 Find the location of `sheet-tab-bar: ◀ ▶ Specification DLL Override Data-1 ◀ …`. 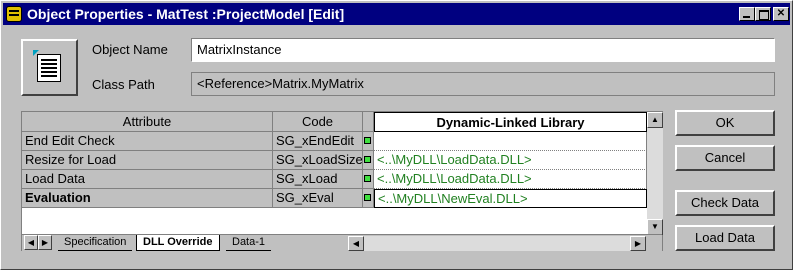

sheet-tab-bar: ◀ ▶ Specification DLL Override Data-1 ◀ … is located at coordinates (342, 242).